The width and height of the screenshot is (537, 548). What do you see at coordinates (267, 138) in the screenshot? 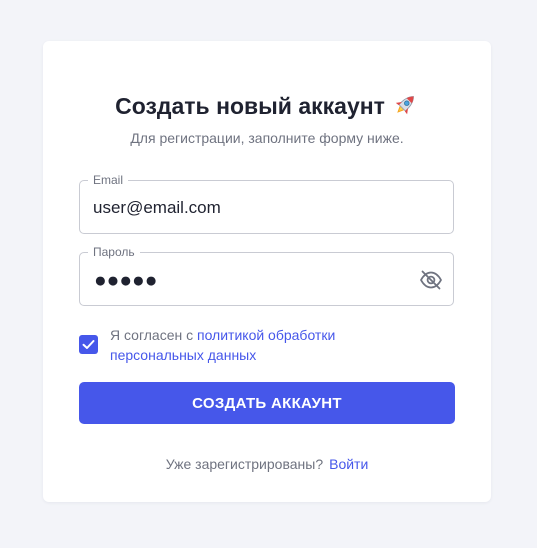
I see `page-subtitle: Для регистрации, заполните форму ниже.` at bounding box center [267, 138].